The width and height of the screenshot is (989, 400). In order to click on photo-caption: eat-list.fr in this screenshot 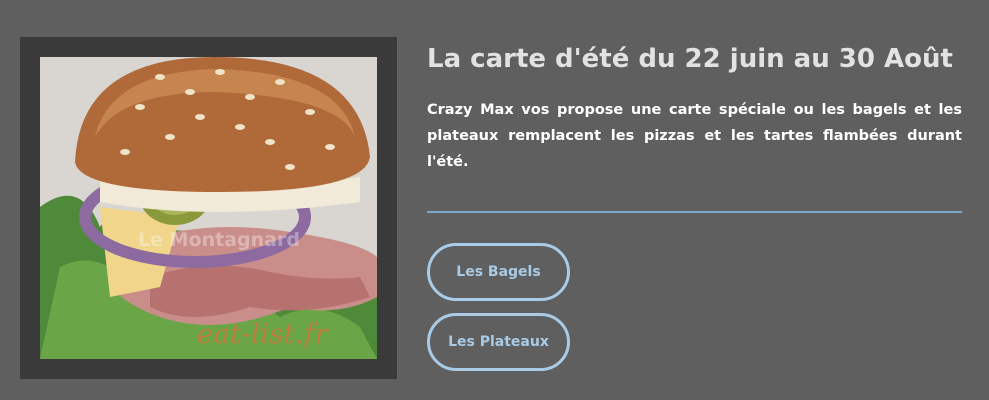, I will do `click(263, 334)`.